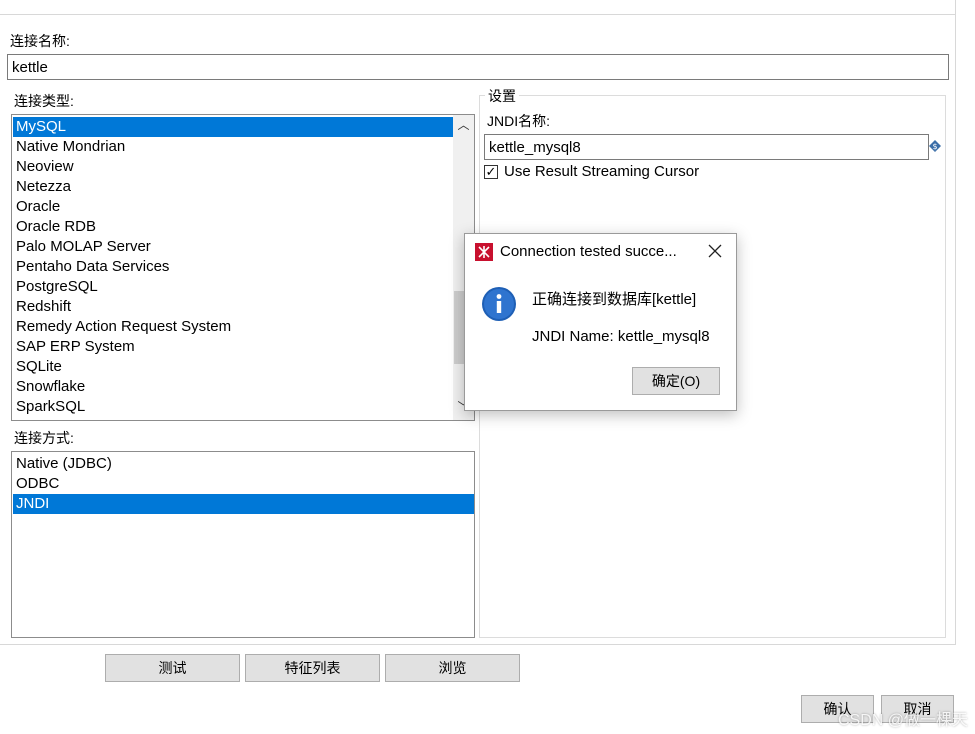 Image resolution: width=975 pixels, height=734 pixels. I want to click on window-top-edge, so click(478, 7).